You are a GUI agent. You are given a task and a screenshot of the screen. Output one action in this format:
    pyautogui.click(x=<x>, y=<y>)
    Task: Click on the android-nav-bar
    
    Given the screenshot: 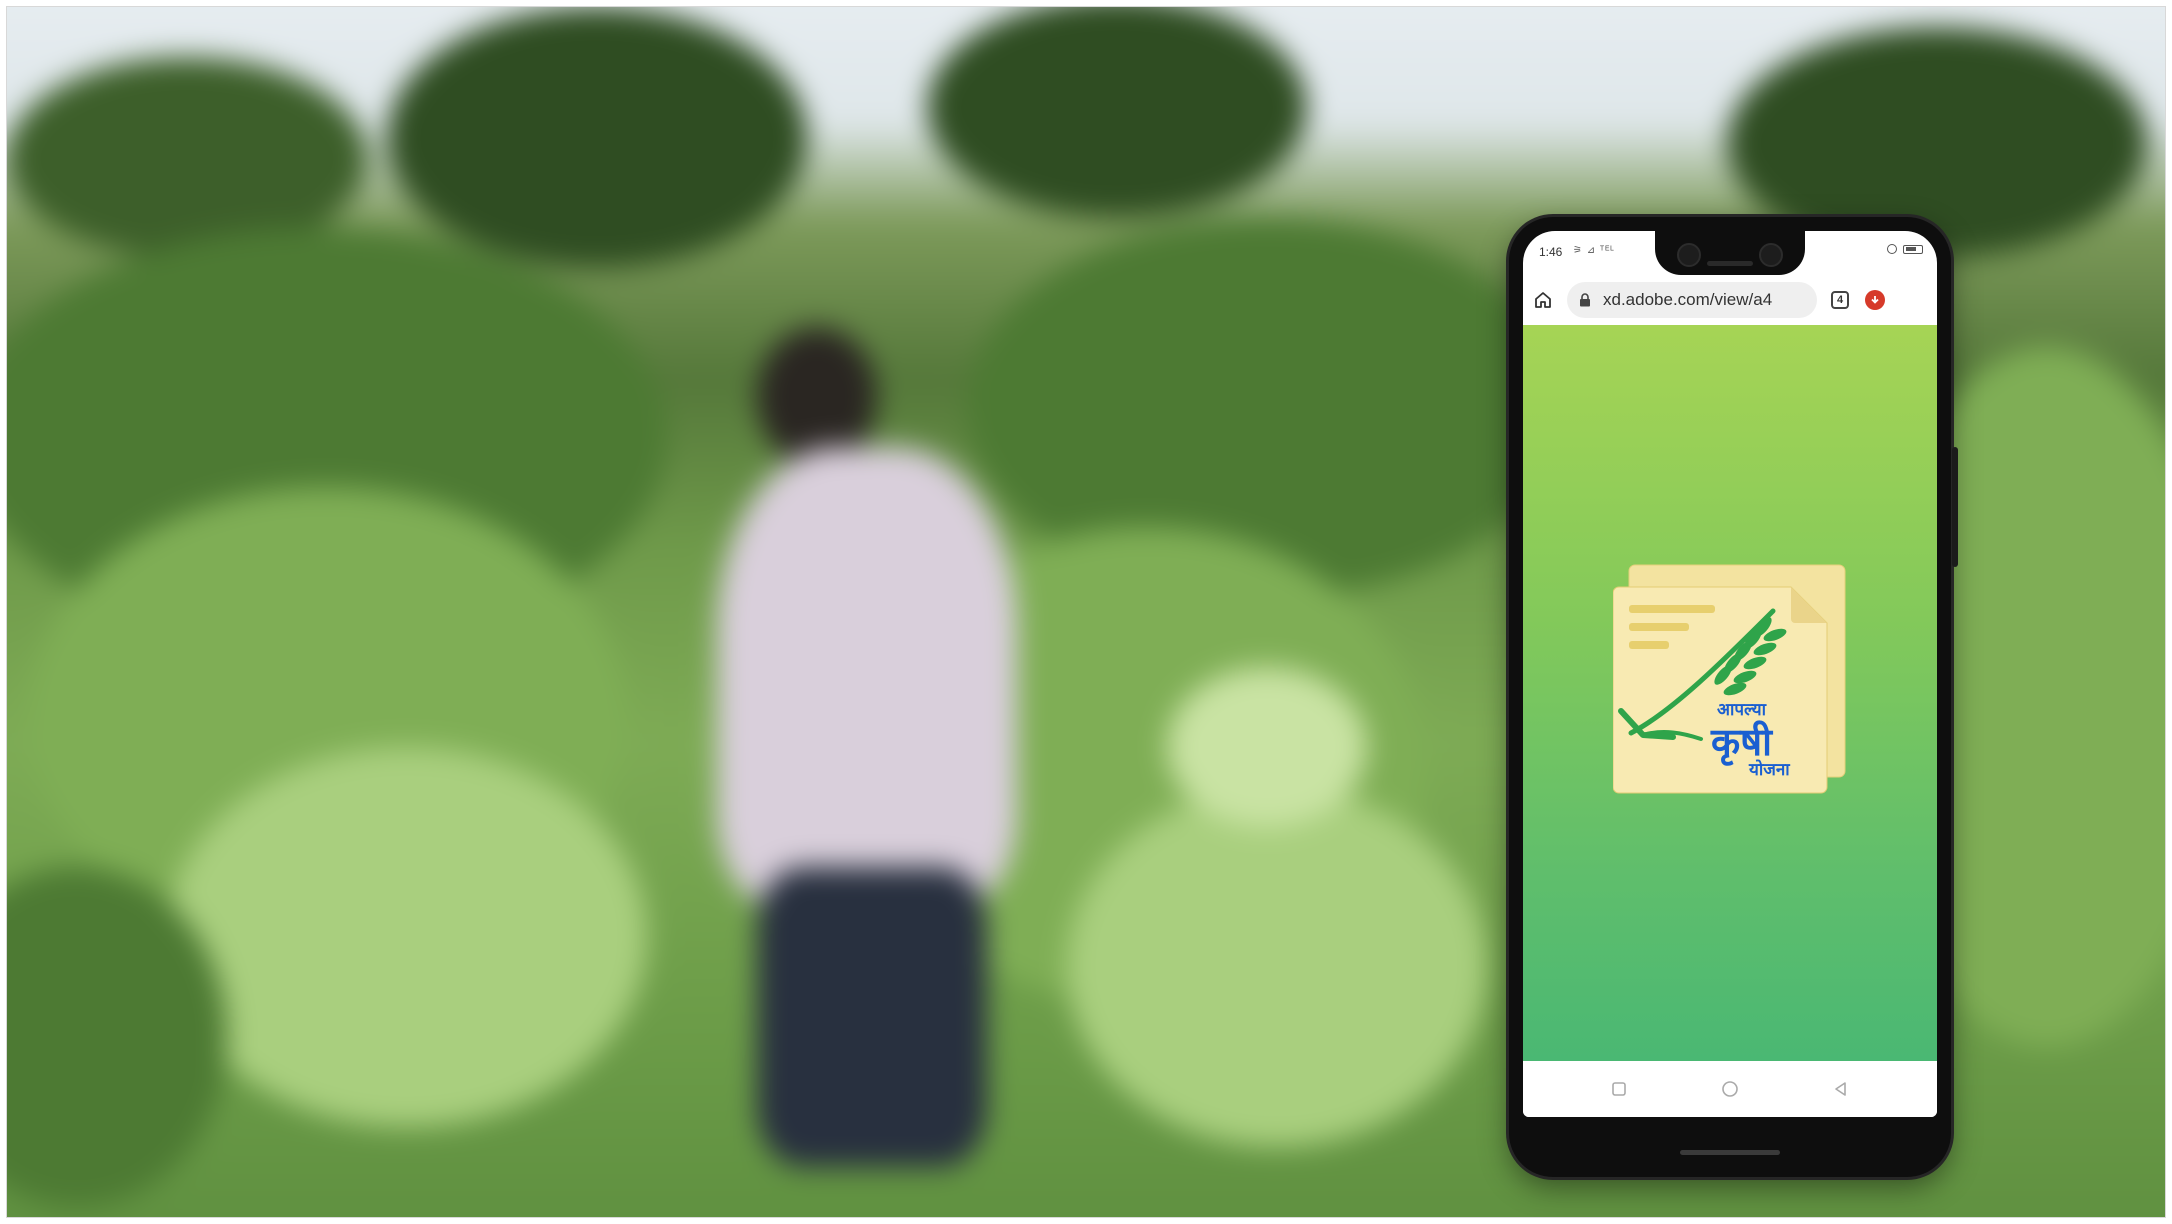 What is the action you would take?
    pyautogui.click(x=1730, y=1089)
    